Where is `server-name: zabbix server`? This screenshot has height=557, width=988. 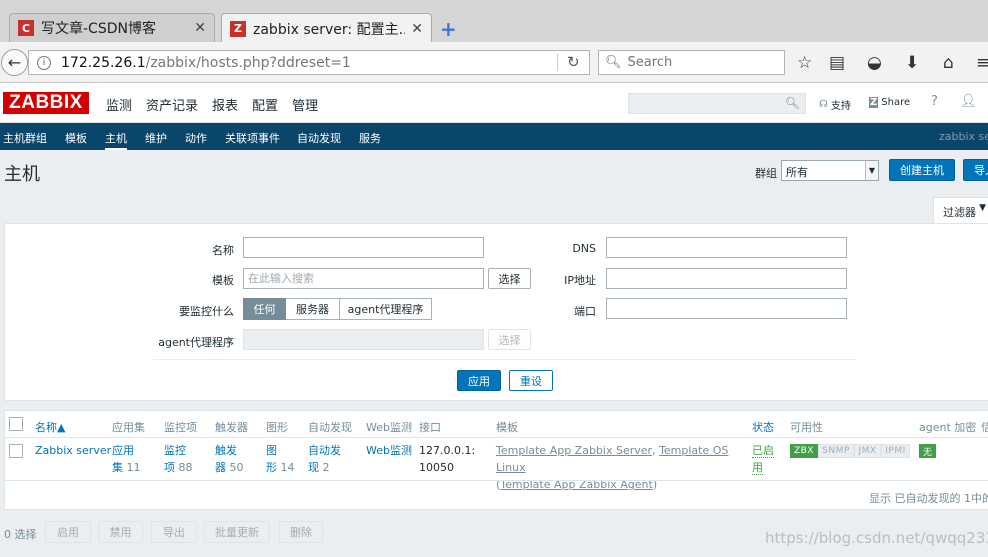 server-name: zabbix server is located at coordinates (963, 136).